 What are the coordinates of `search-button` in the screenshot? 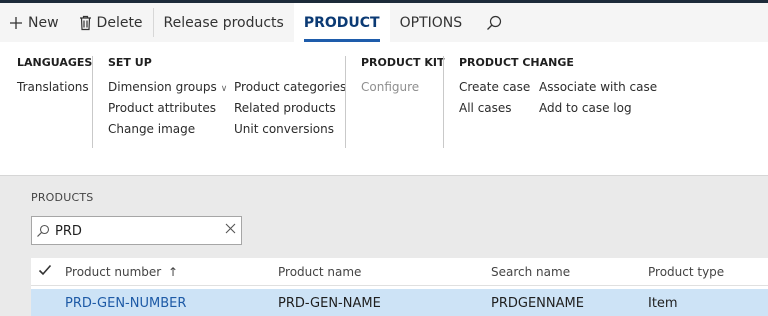 It's located at (490, 22).